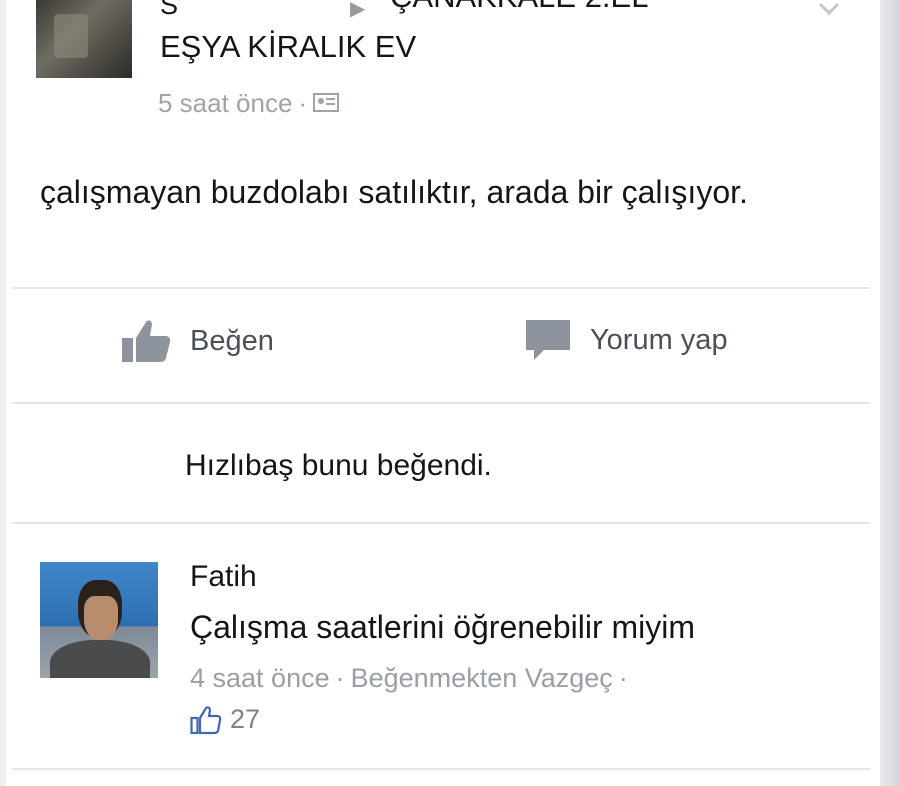  I want to click on comment-button-label: Yorum yap, so click(659, 339).